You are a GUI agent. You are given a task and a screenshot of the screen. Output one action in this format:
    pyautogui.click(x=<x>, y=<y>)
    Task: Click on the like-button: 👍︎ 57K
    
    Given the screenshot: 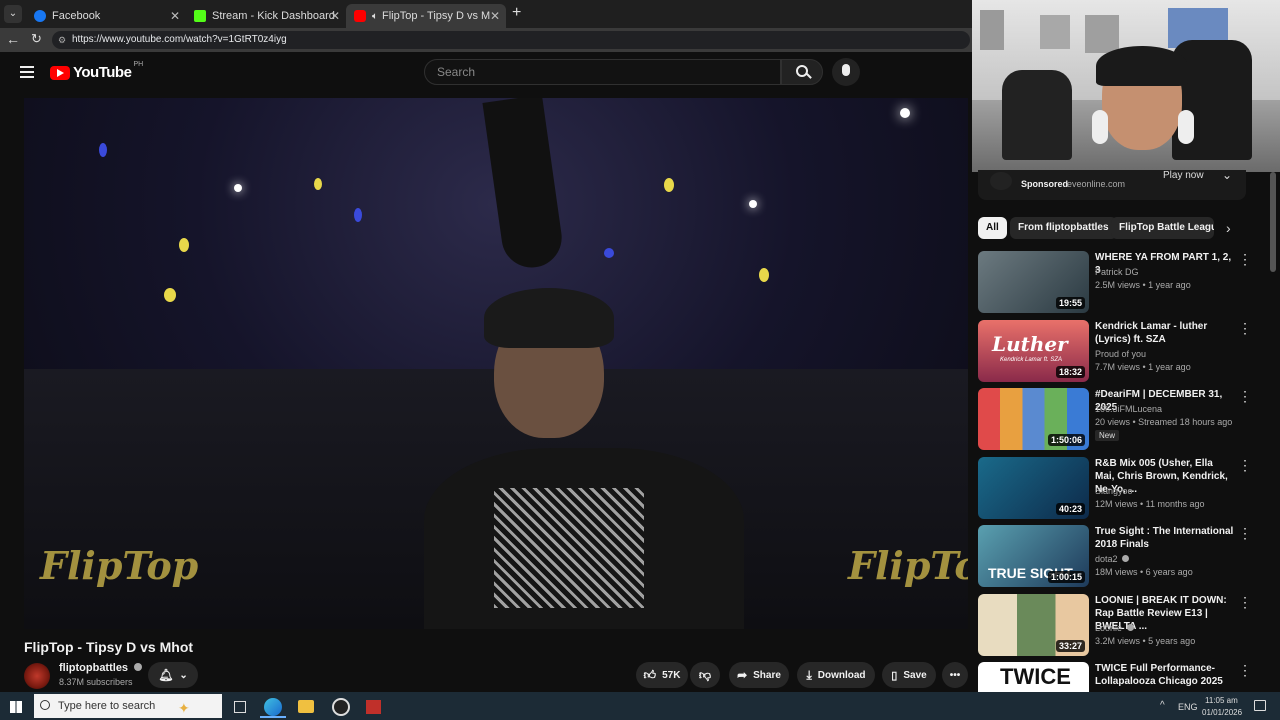 What is the action you would take?
    pyautogui.click(x=662, y=675)
    